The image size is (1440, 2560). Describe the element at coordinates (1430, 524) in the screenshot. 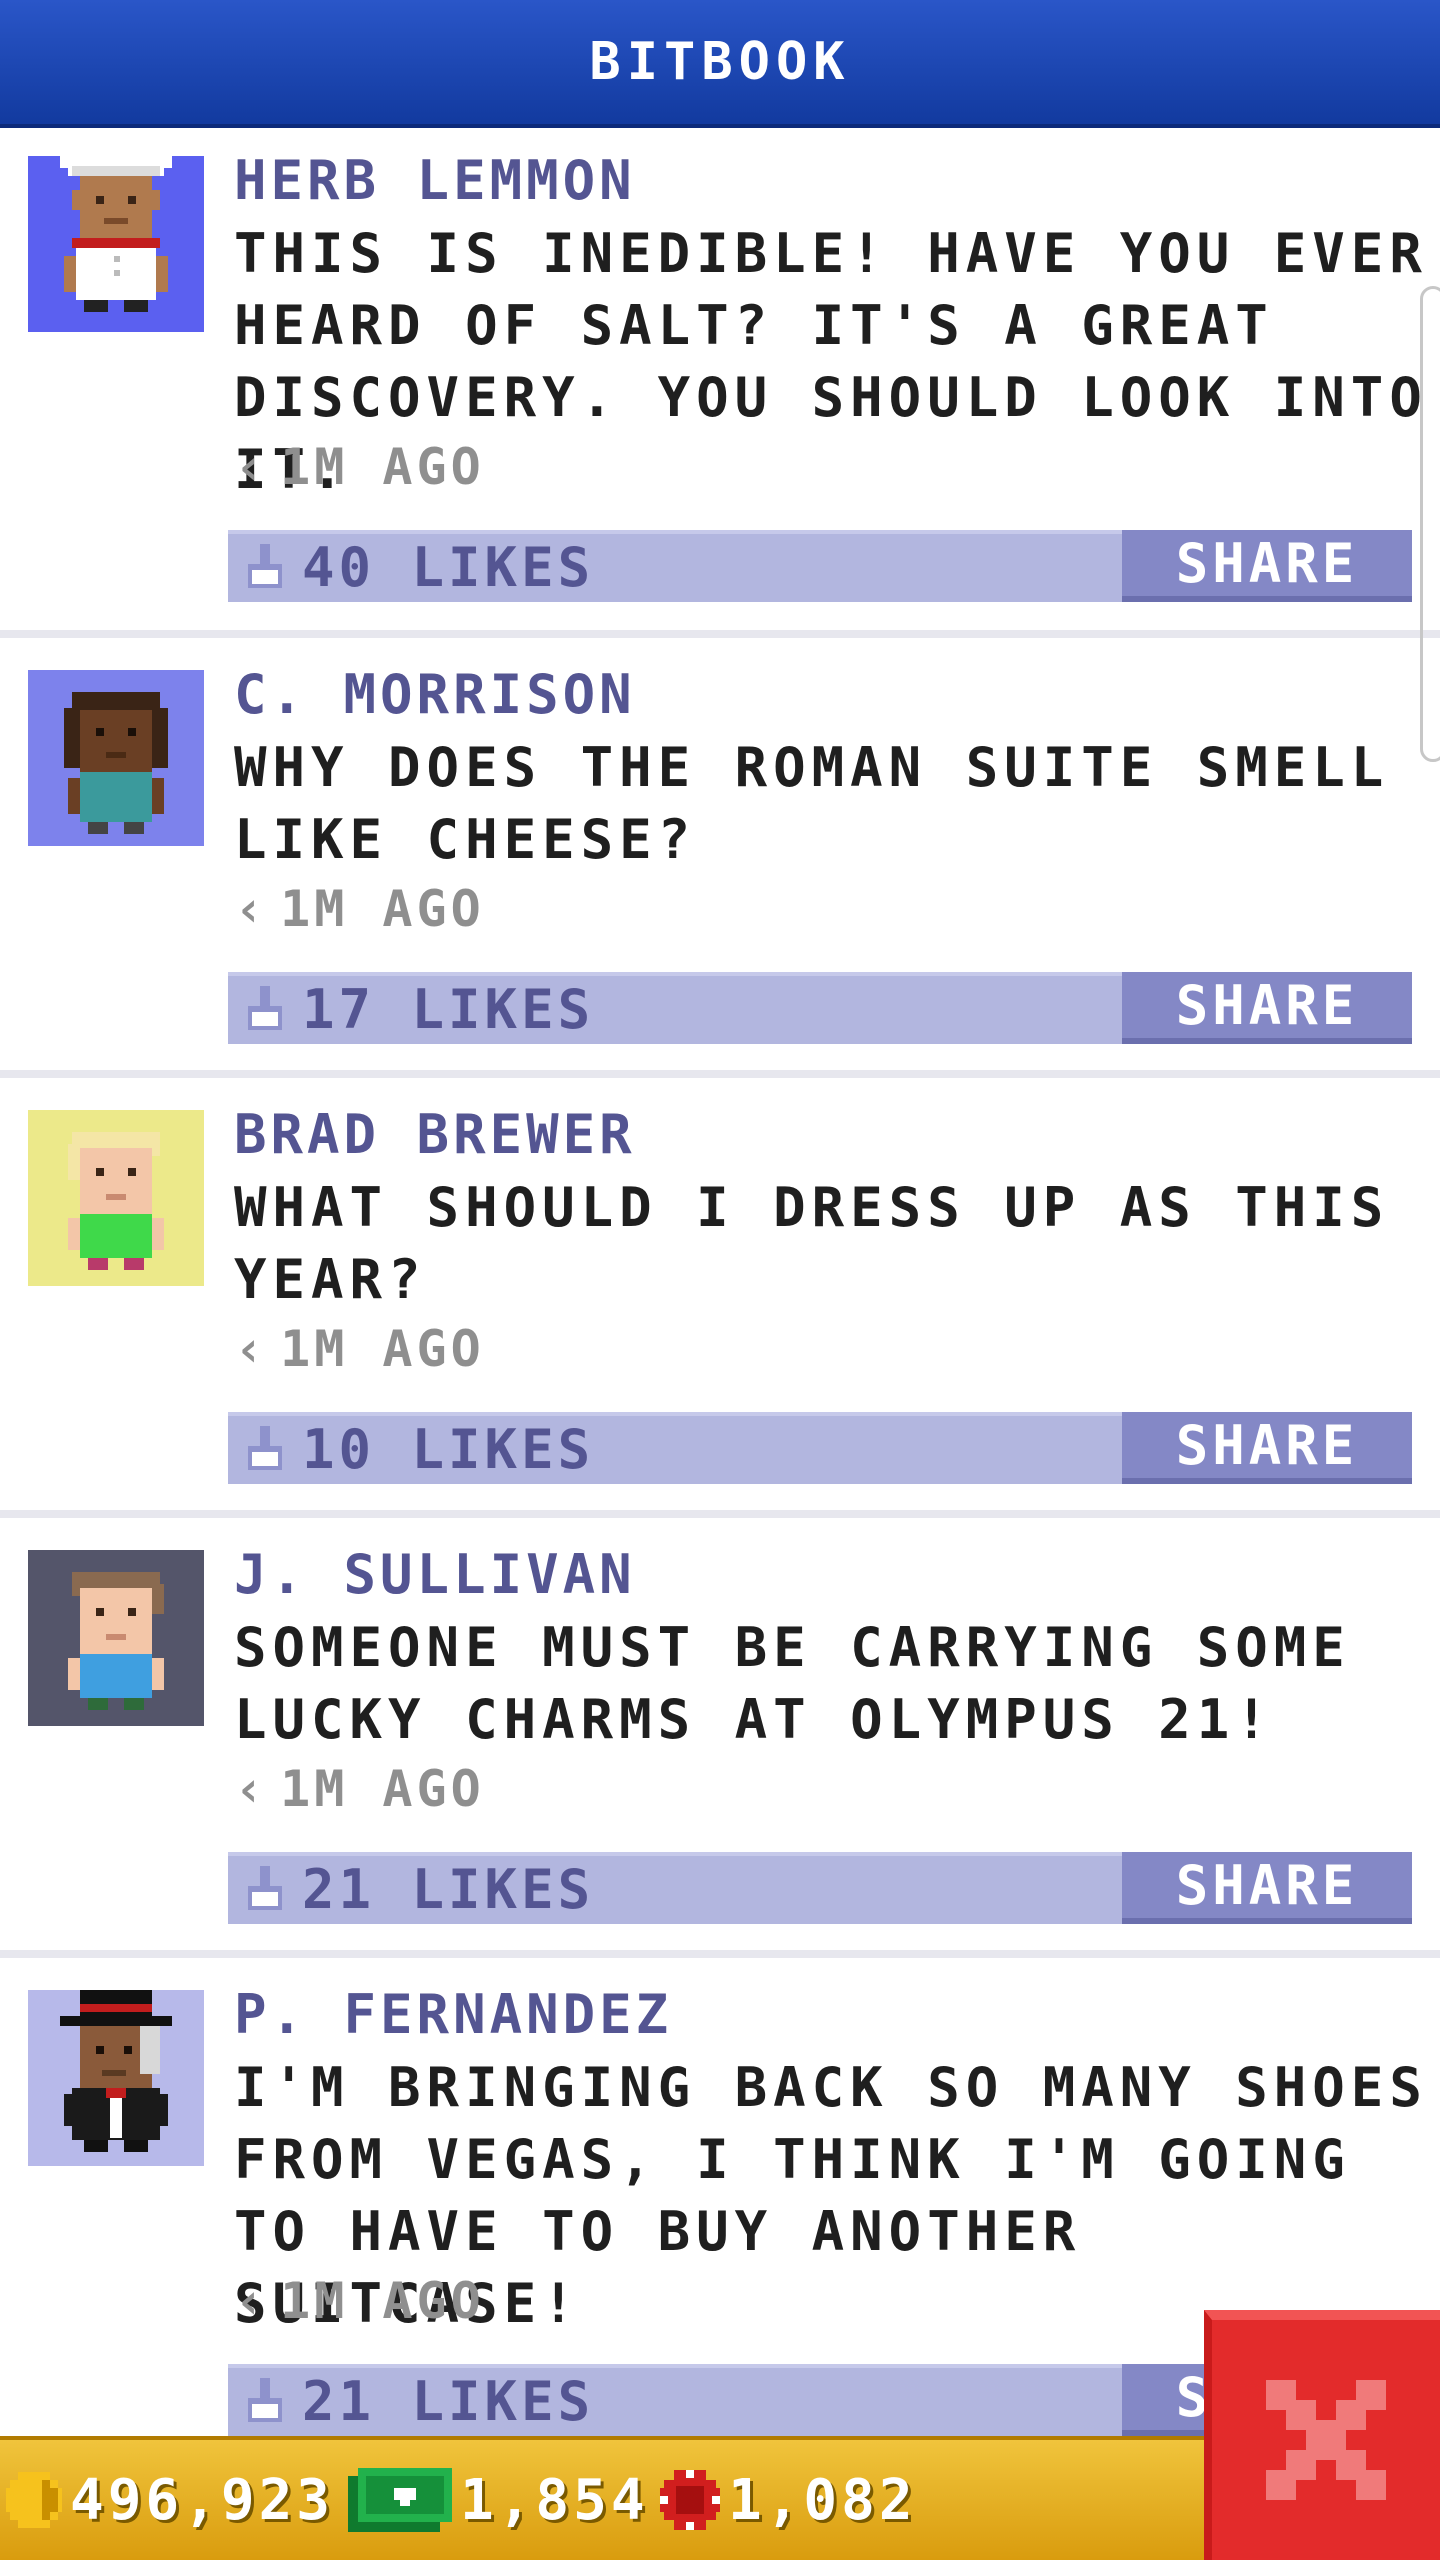

I see `scrollbar` at that location.